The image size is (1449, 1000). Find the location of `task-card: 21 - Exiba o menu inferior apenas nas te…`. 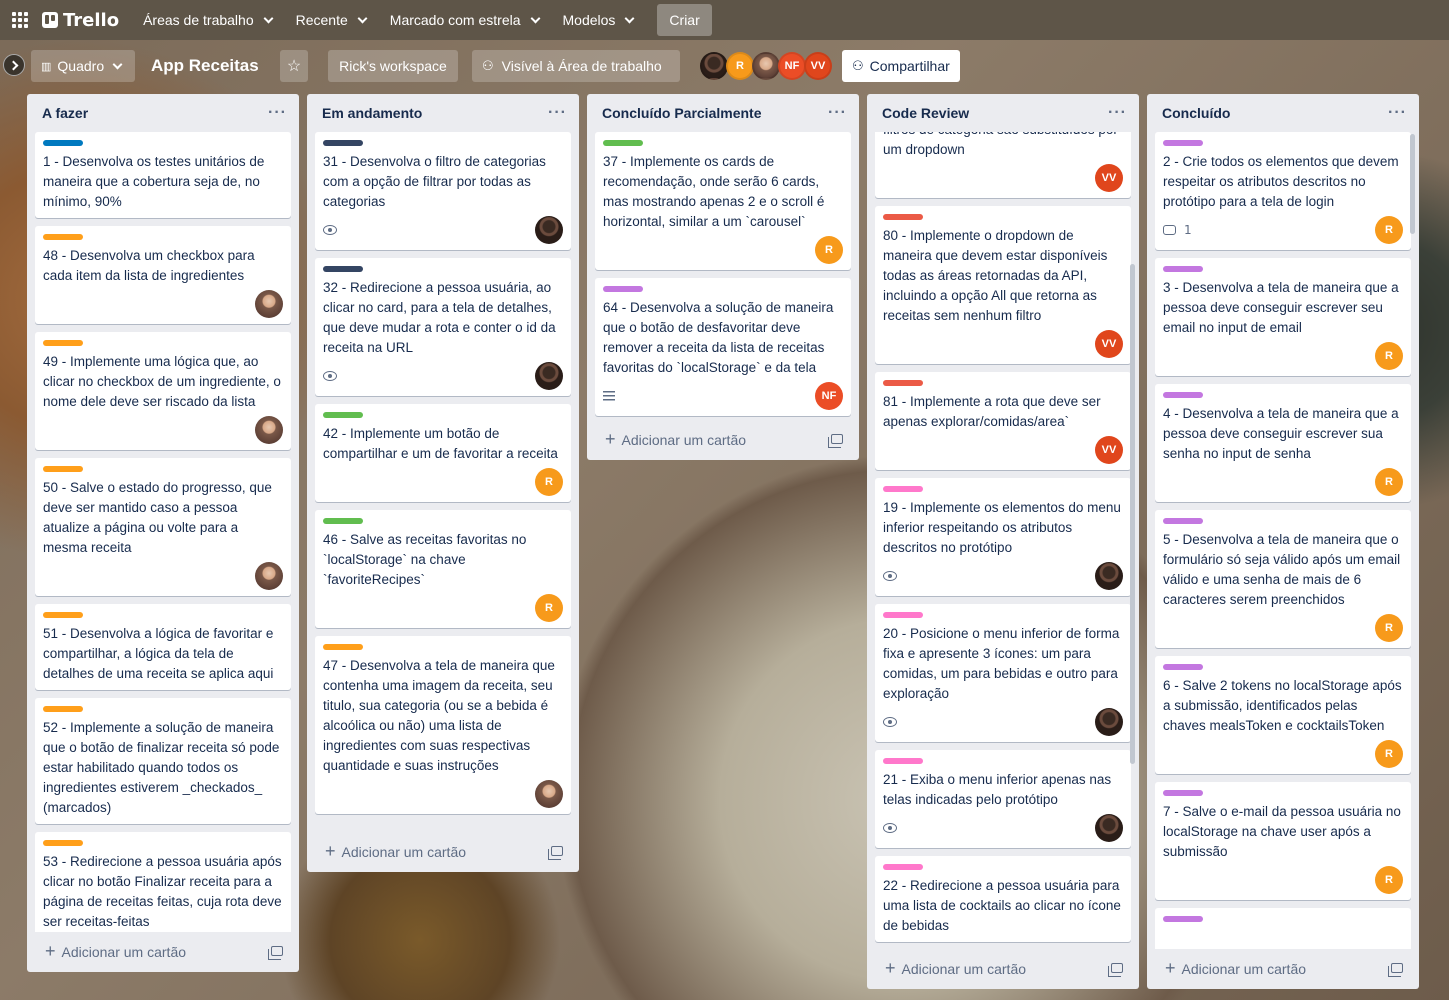

task-card: 21 - Exiba o menu inferior apenas nas te… is located at coordinates (1003, 799).